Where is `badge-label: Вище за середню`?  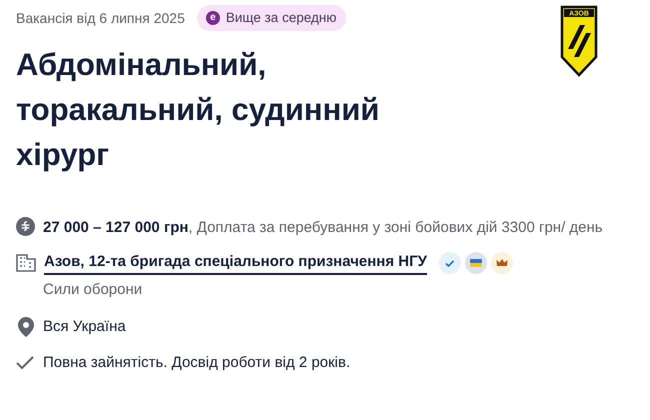
badge-label: Вище за середню is located at coordinates (281, 17).